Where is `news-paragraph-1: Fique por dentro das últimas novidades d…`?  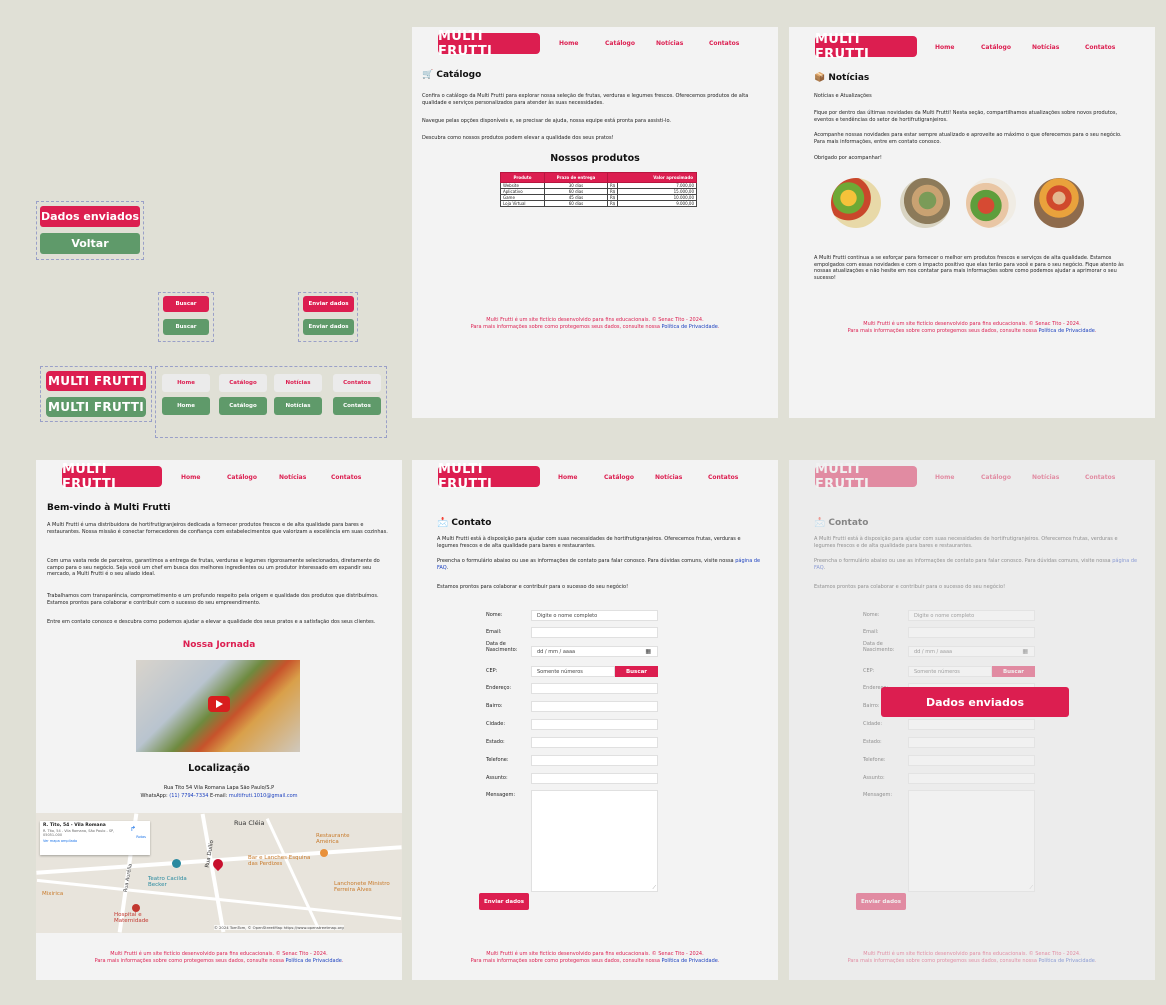
news-paragraph-1: Fique por dentro das últimas novidades d… is located at coordinates (966, 116).